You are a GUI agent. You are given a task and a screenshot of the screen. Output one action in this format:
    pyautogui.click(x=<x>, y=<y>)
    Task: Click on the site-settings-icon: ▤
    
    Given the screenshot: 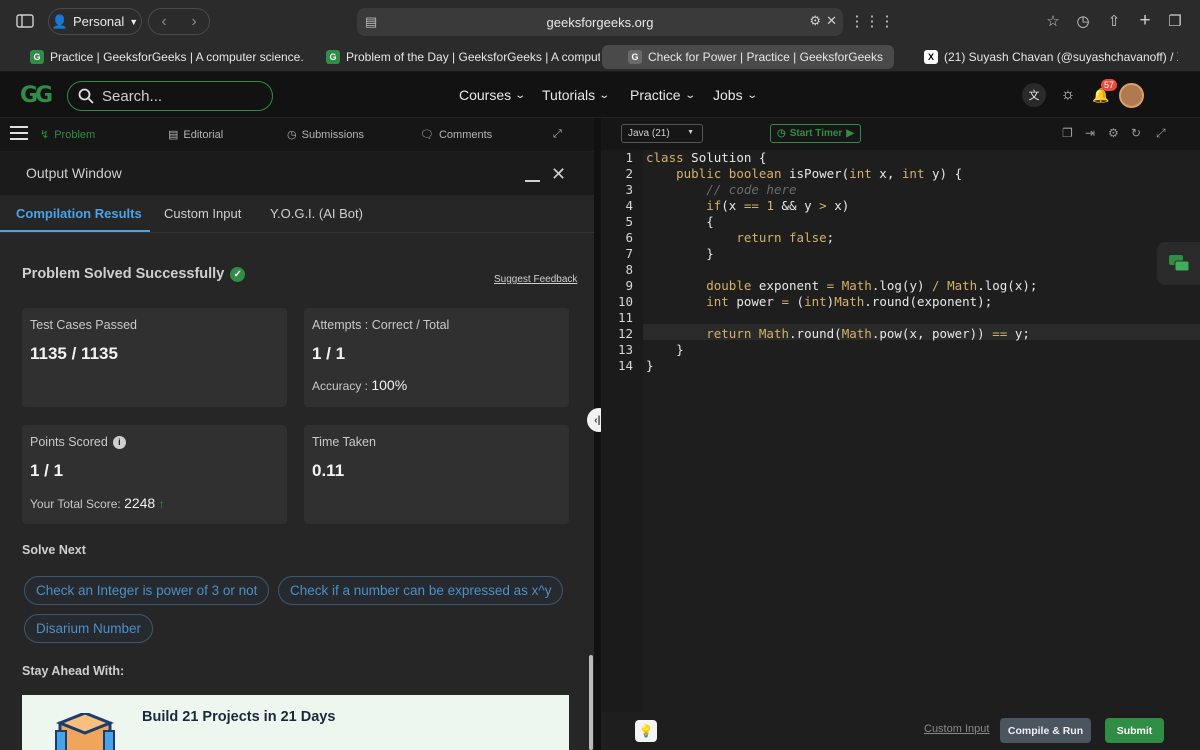 What is the action you would take?
    pyautogui.click(x=371, y=22)
    